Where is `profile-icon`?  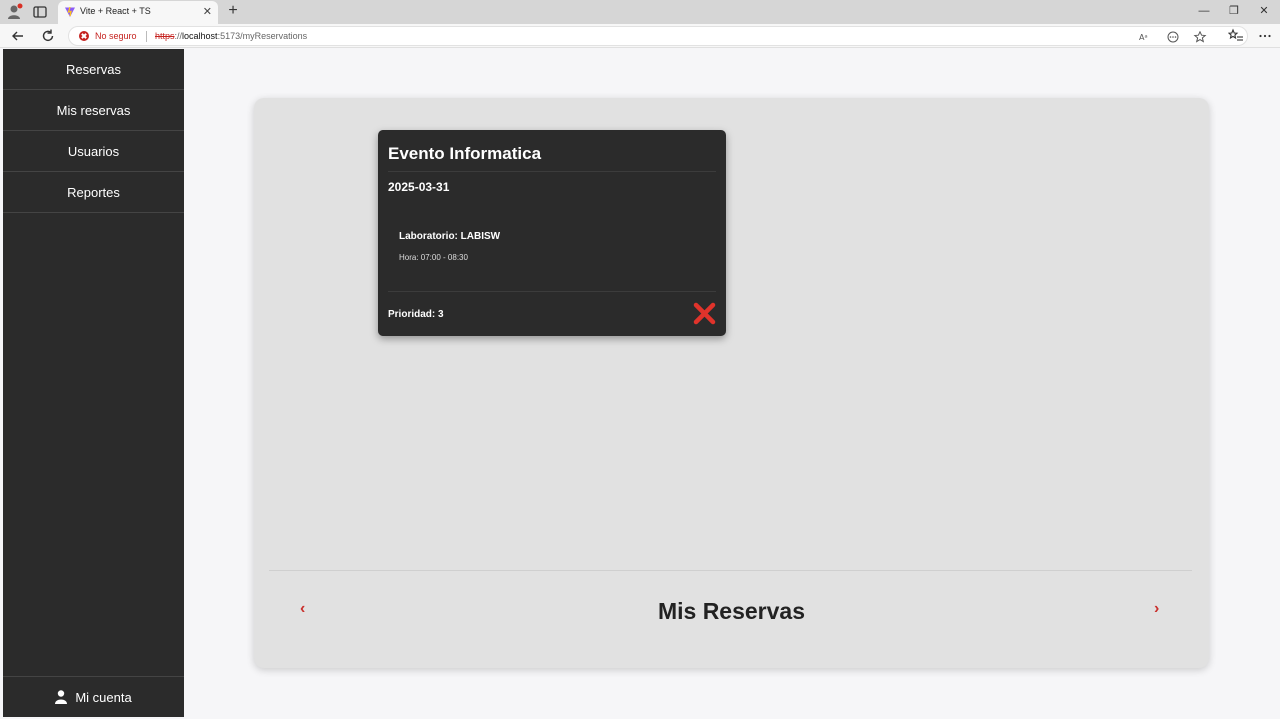
profile-icon is located at coordinates (15, 12).